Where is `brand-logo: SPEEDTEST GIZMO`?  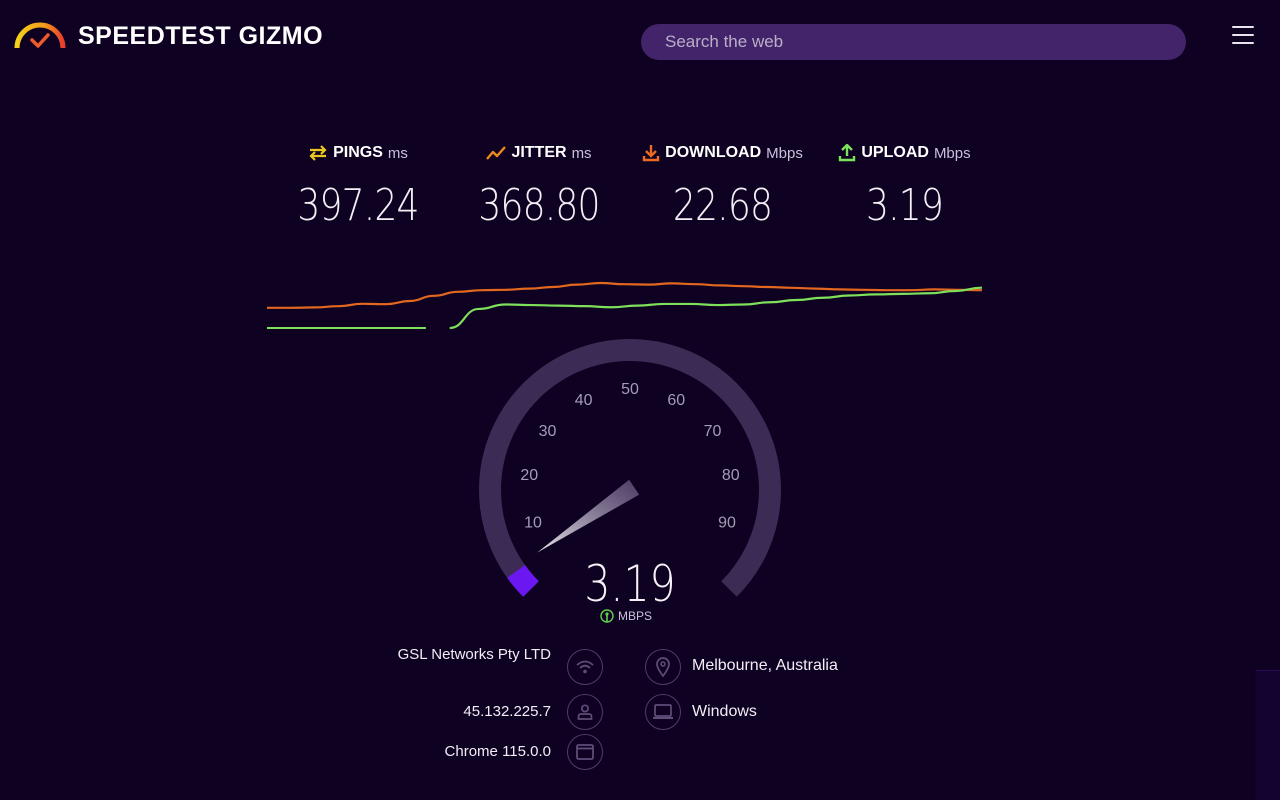
brand-logo: SPEEDTEST GIZMO is located at coordinates (167, 36).